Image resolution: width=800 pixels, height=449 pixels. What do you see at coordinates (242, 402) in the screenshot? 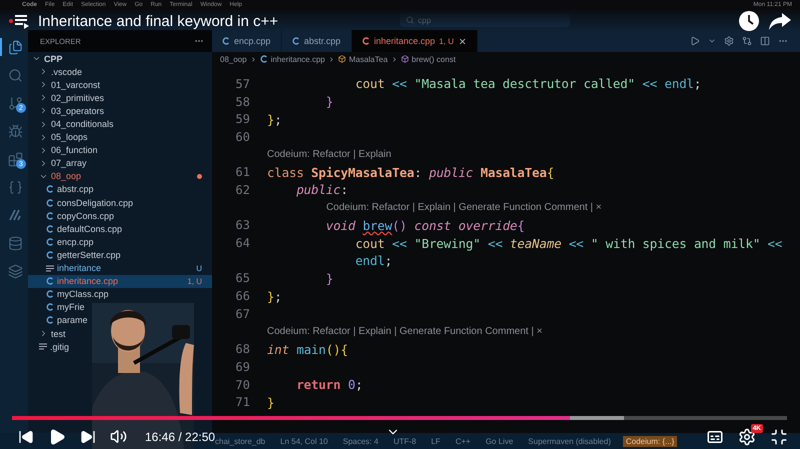
I see `line-number: 71` at bounding box center [242, 402].